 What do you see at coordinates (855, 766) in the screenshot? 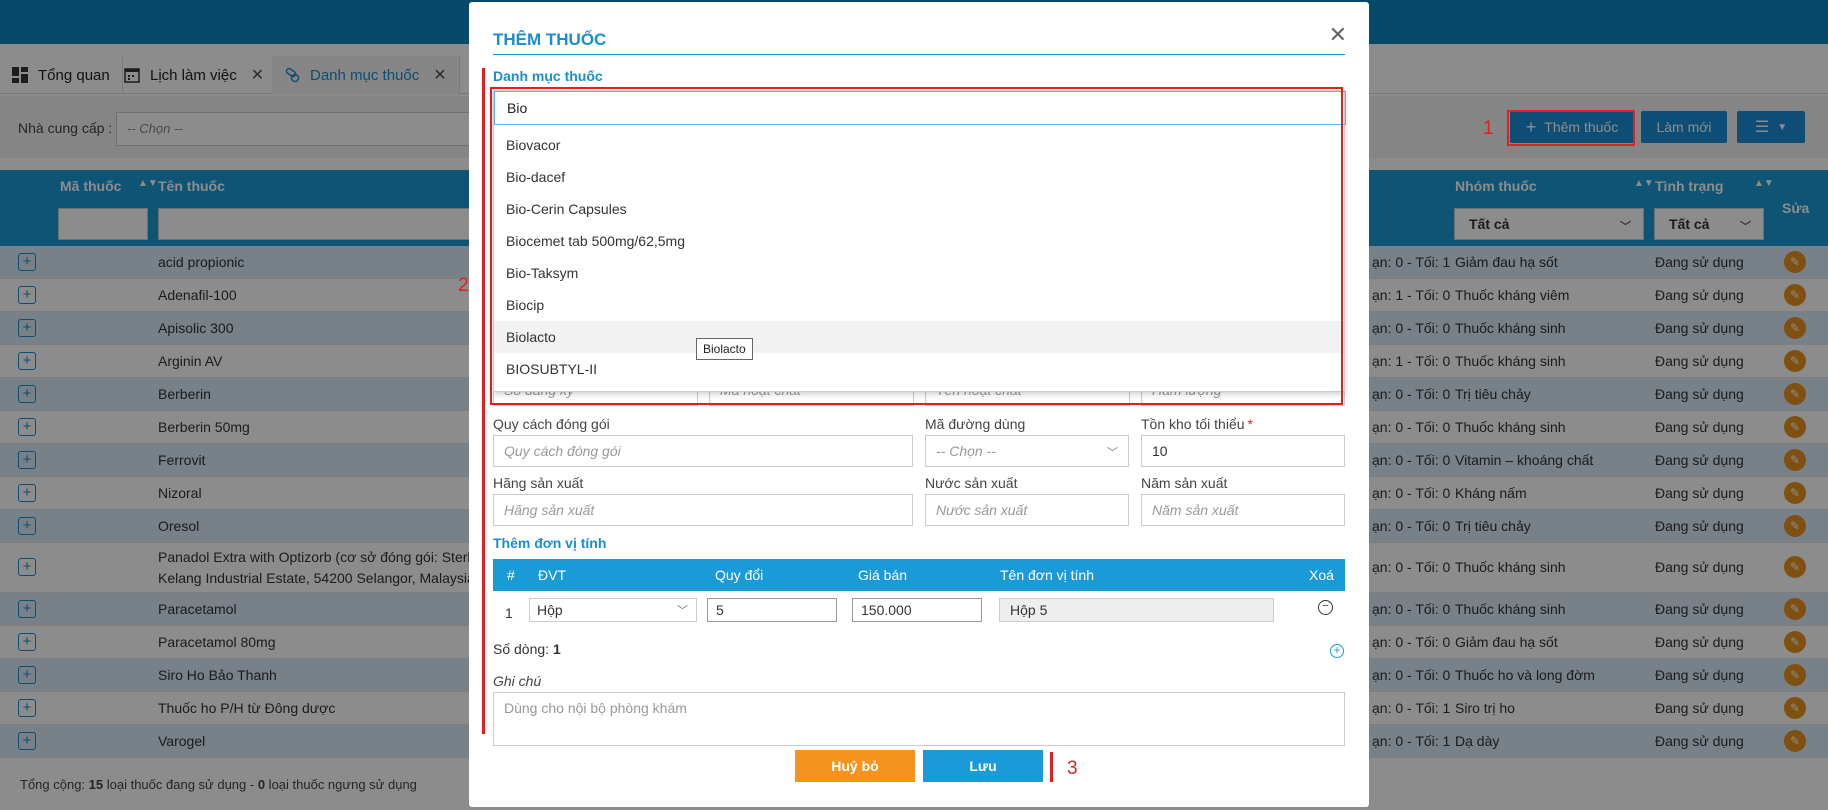
I see `cancel-button: Huỷ bỏ` at bounding box center [855, 766].